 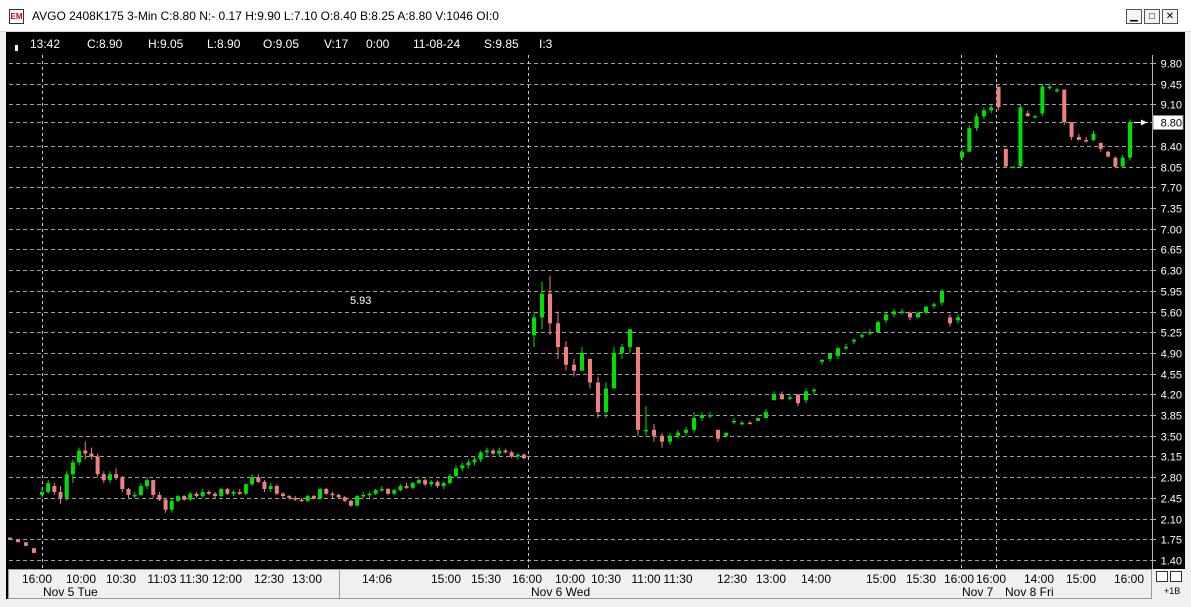 What do you see at coordinates (1171, 293) in the screenshot?
I see `y-tick-label: 5.95` at bounding box center [1171, 293].